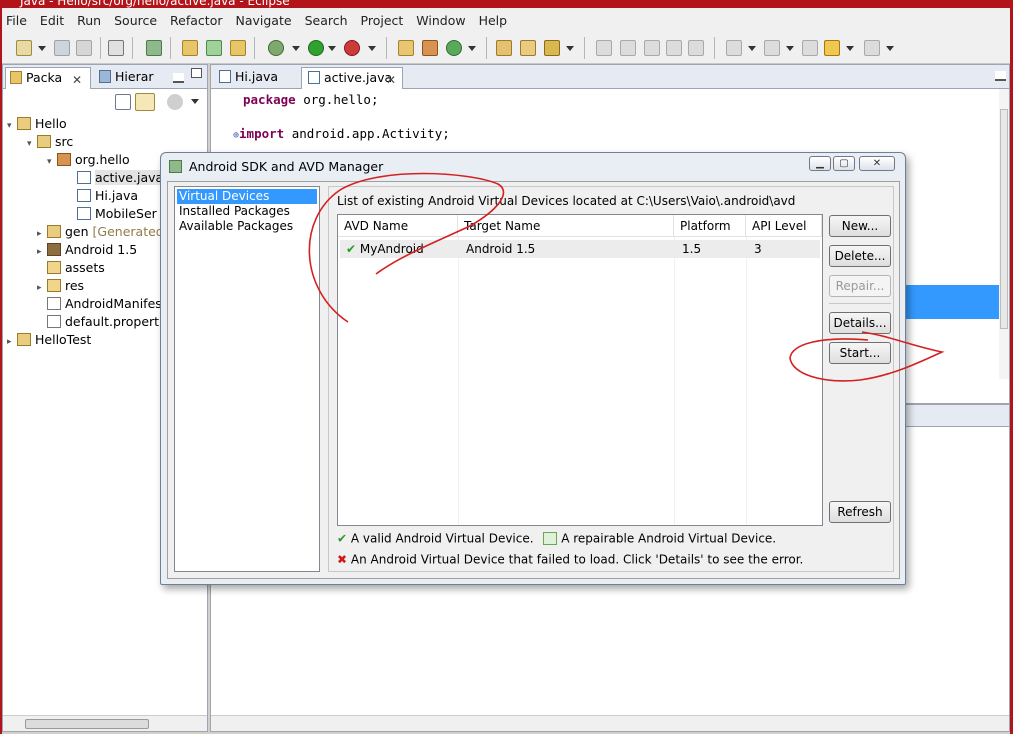  What do you see at coordinates (860, 512) in the screenshot?
I see `refresh-button: Refresh` at bounding box center [860, 512].